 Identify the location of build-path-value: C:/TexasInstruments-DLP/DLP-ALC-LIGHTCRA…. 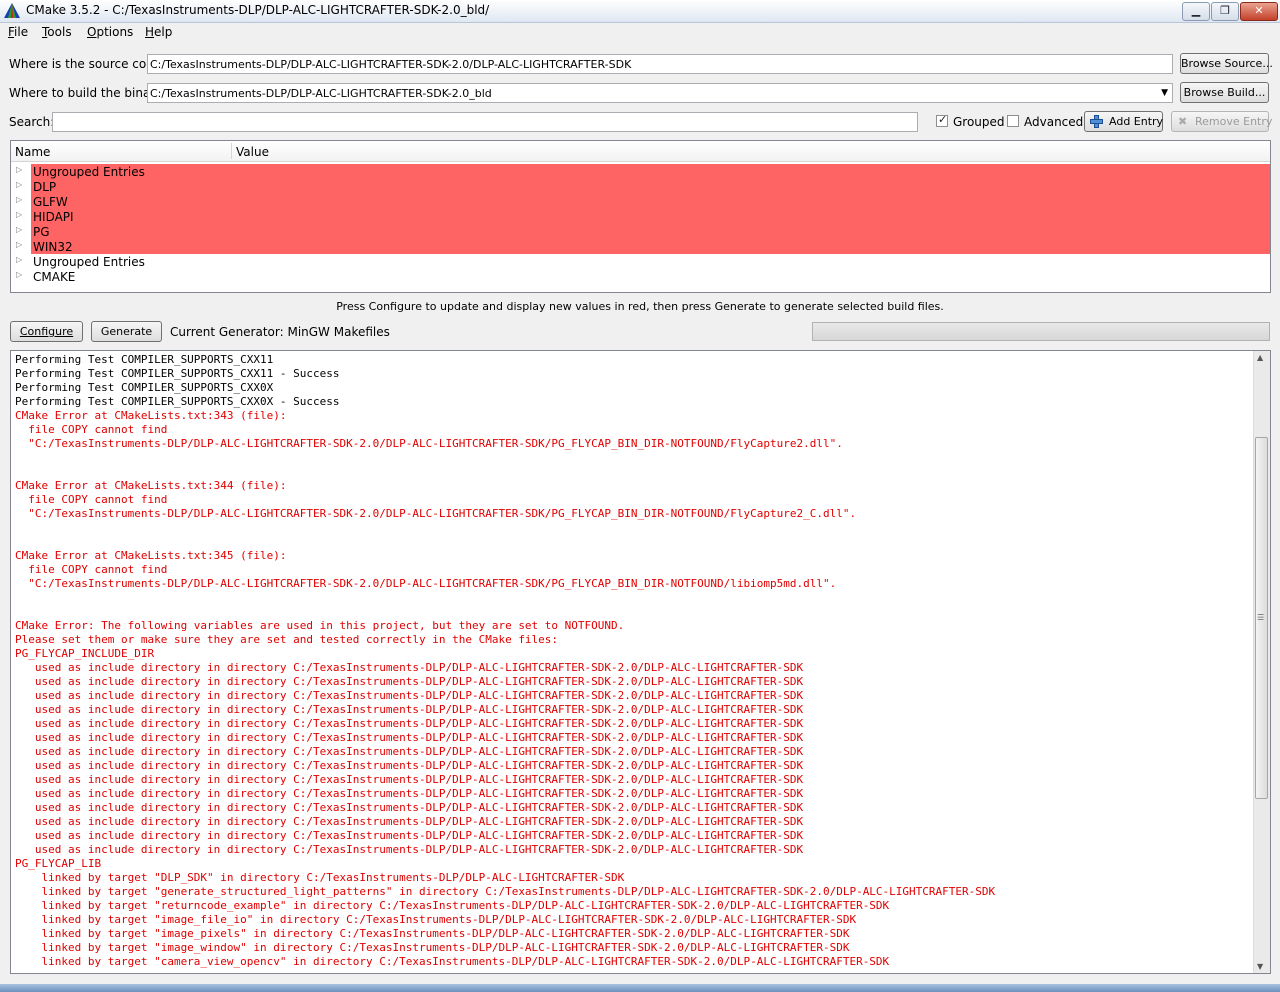
(321, 93).